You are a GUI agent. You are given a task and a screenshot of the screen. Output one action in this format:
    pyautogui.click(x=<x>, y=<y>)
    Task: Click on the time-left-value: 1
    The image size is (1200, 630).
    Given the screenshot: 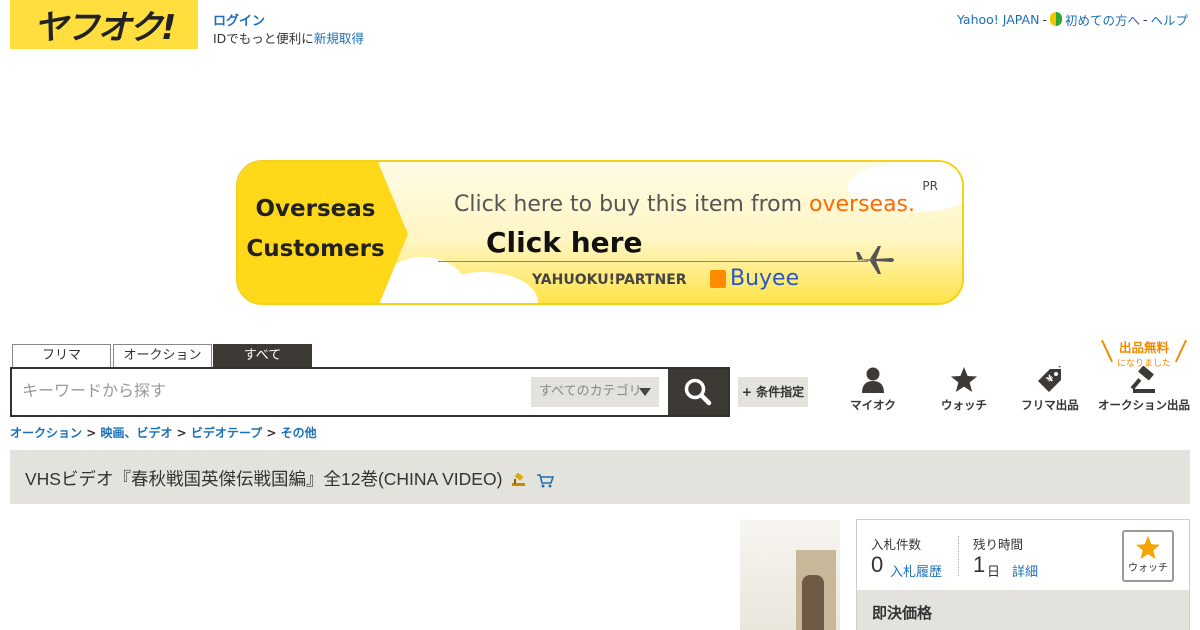 What is the action you would take?
    pyautogui.click(x=979, y=564)
    